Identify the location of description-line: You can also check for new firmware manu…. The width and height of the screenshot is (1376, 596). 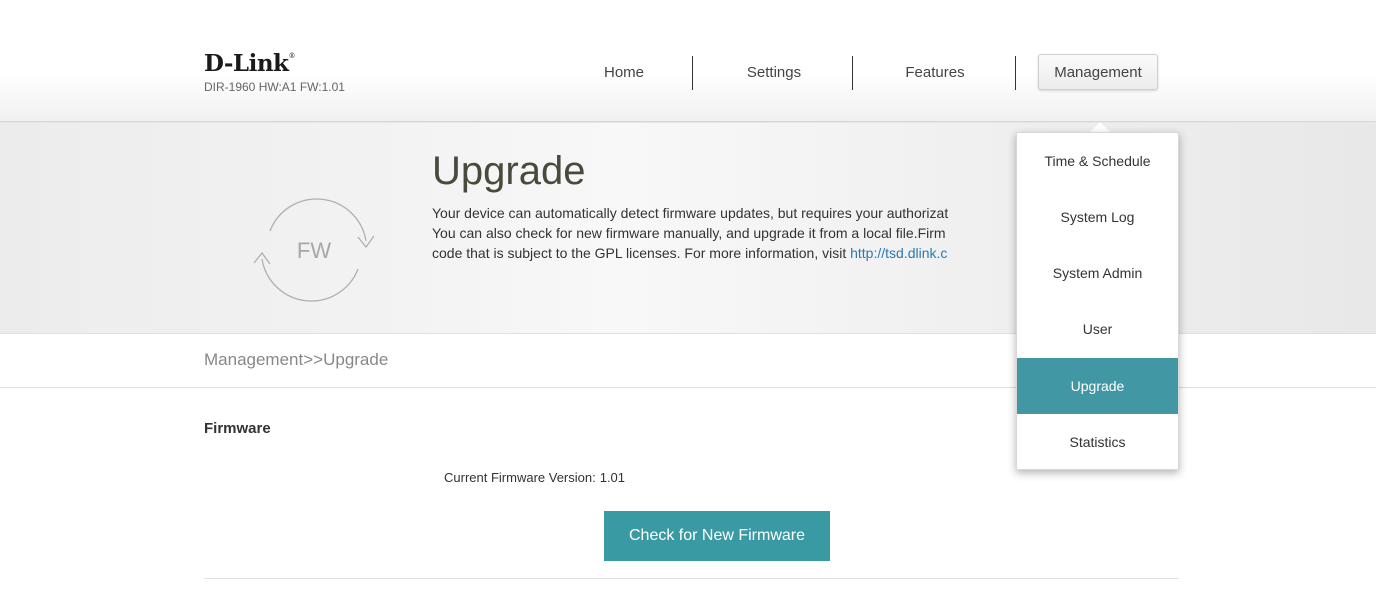
(689, 233).